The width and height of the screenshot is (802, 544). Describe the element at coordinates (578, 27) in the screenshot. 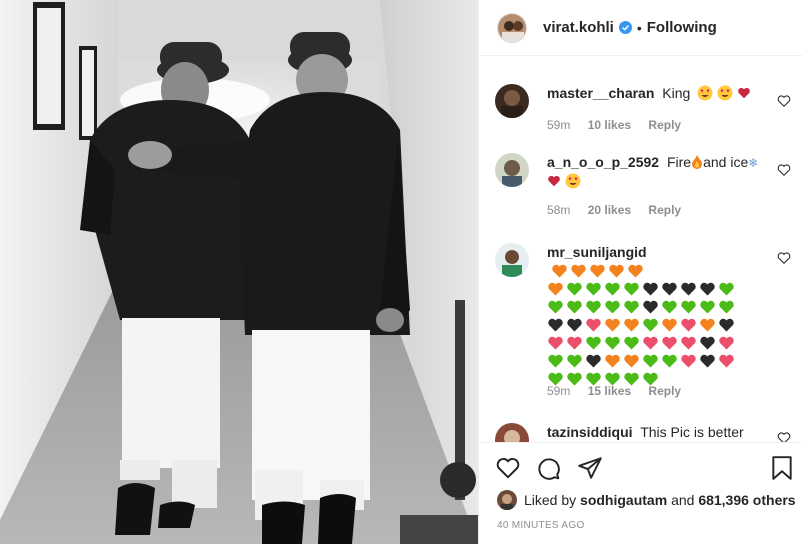

I see `author-username: virat.kohli` at that location.